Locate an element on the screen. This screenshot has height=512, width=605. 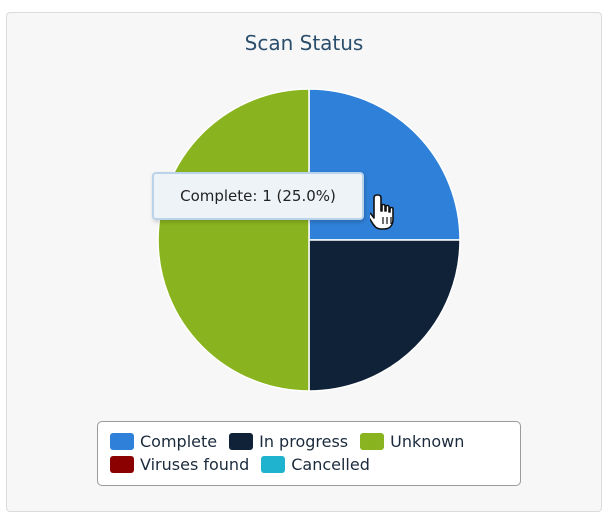
legend-item-unknown: Unknown is located at coordinates (412, 441).